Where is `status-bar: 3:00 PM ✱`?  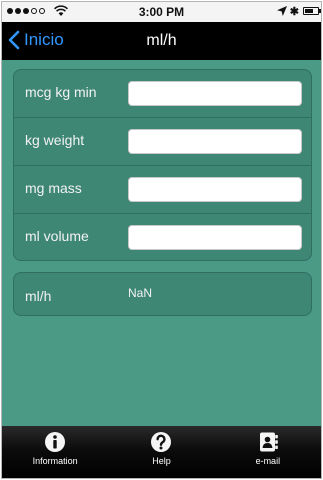 status-bar: 3:00 PM ✱ is located at coordinates (161, 12).